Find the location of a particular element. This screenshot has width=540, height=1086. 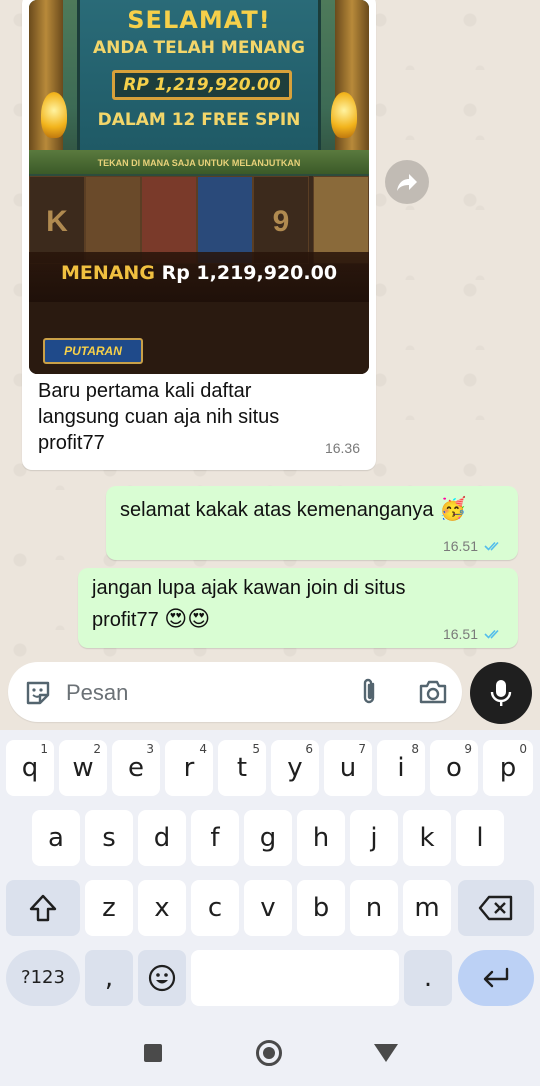

key-label: i is located at coordinates (401, 768).